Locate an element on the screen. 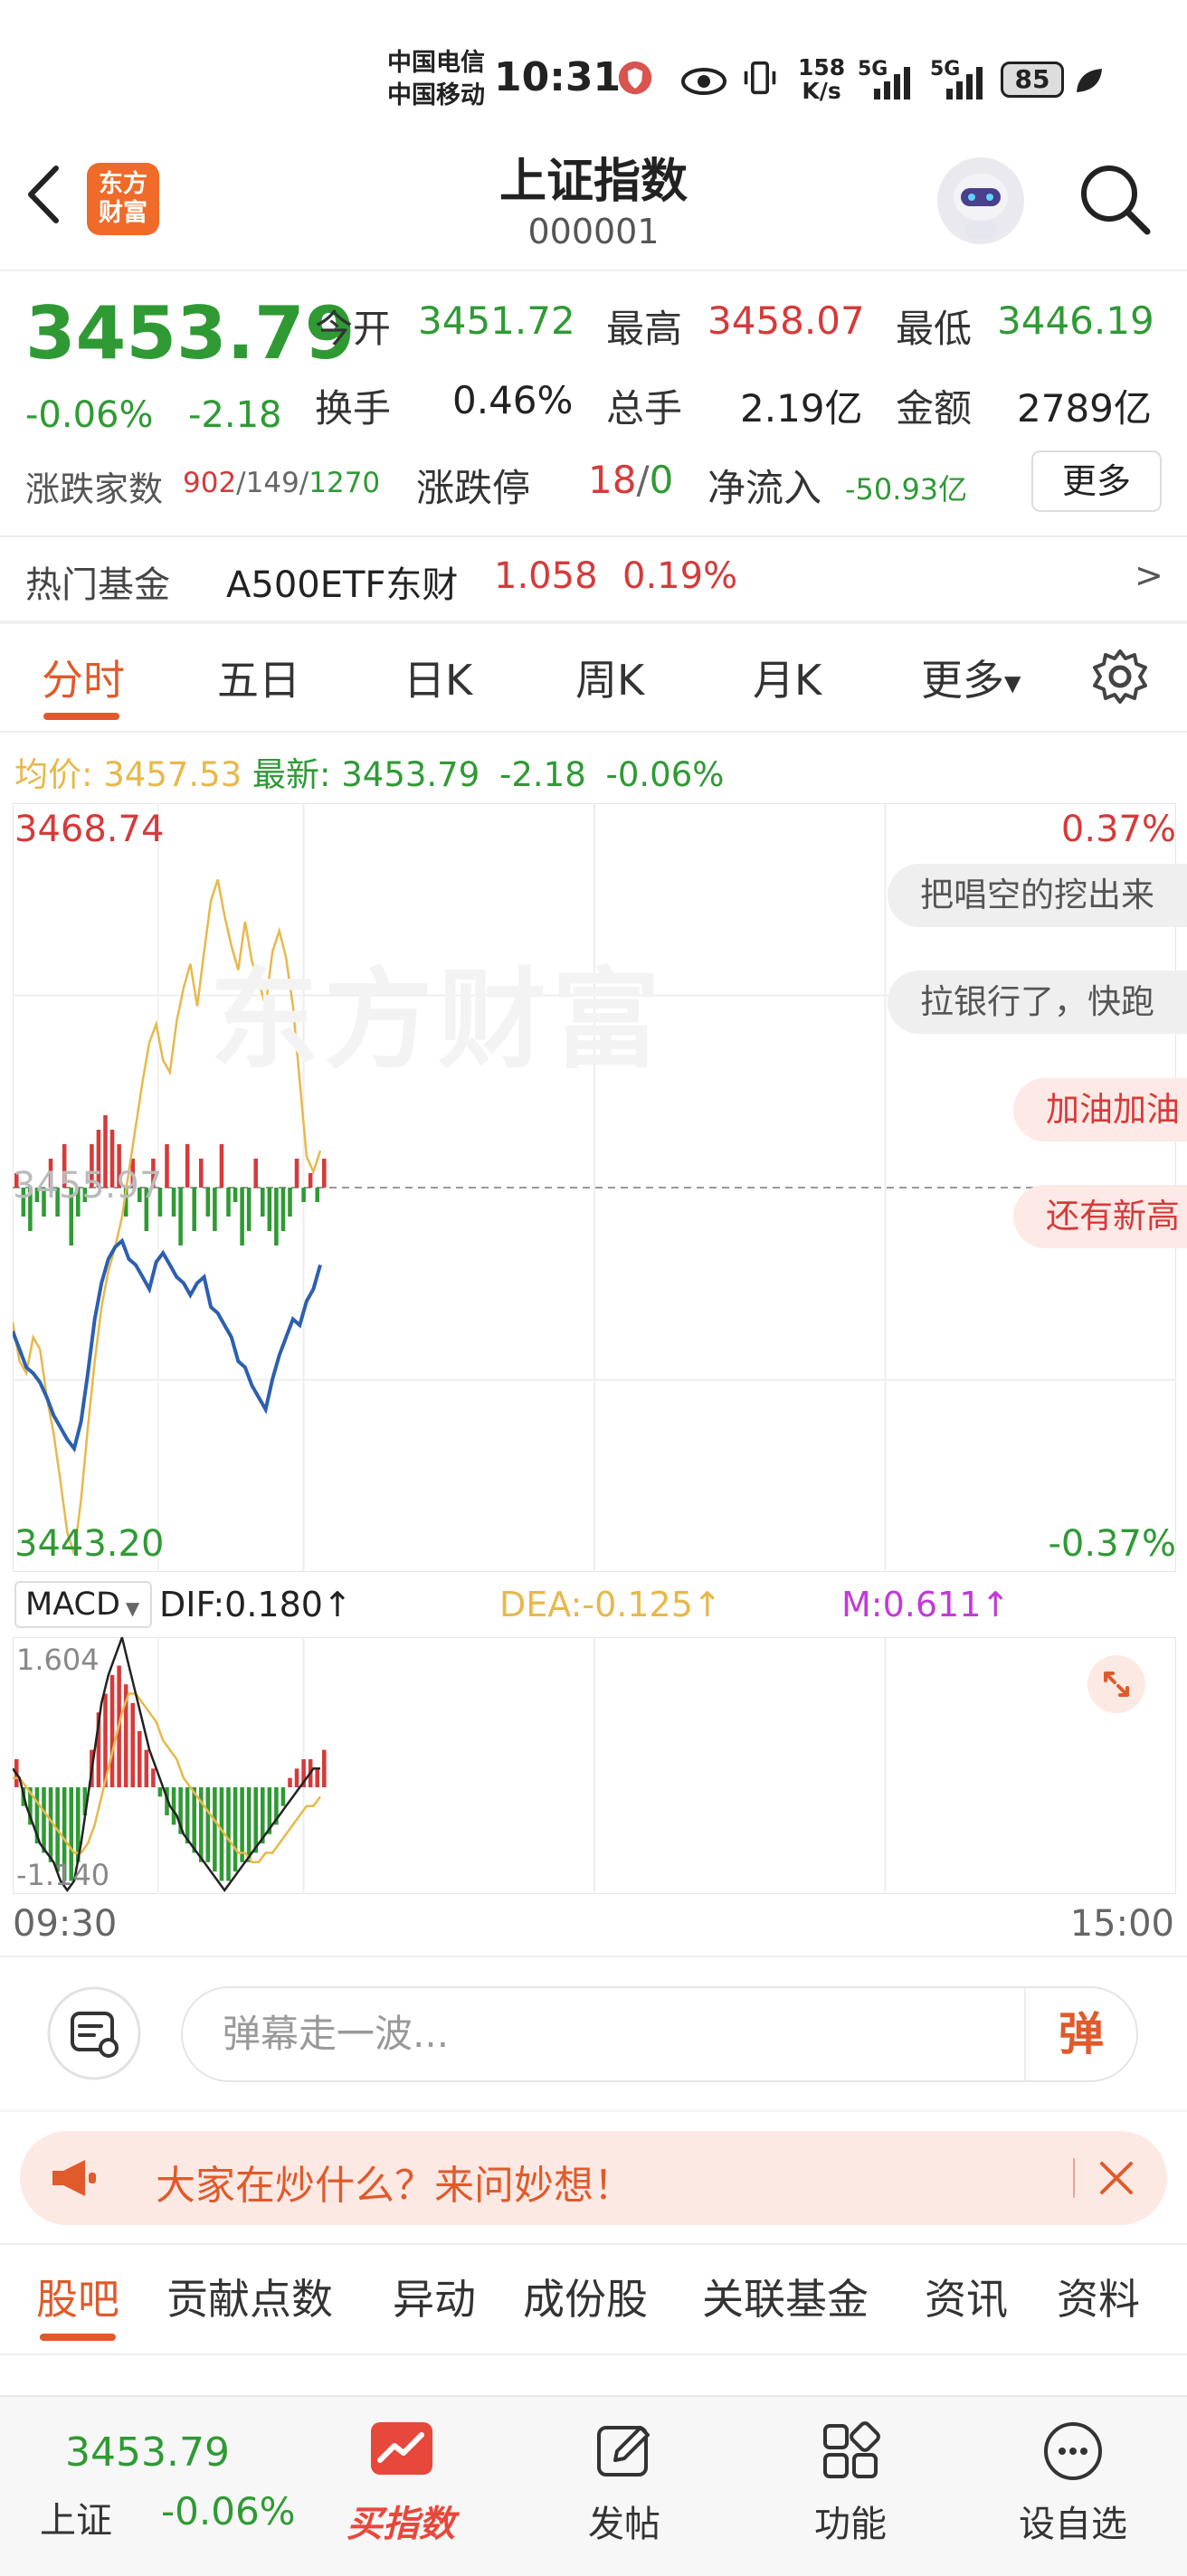 The image size is (1187, 2576). function-button: 功能 is located at coordinates (850, 2490).